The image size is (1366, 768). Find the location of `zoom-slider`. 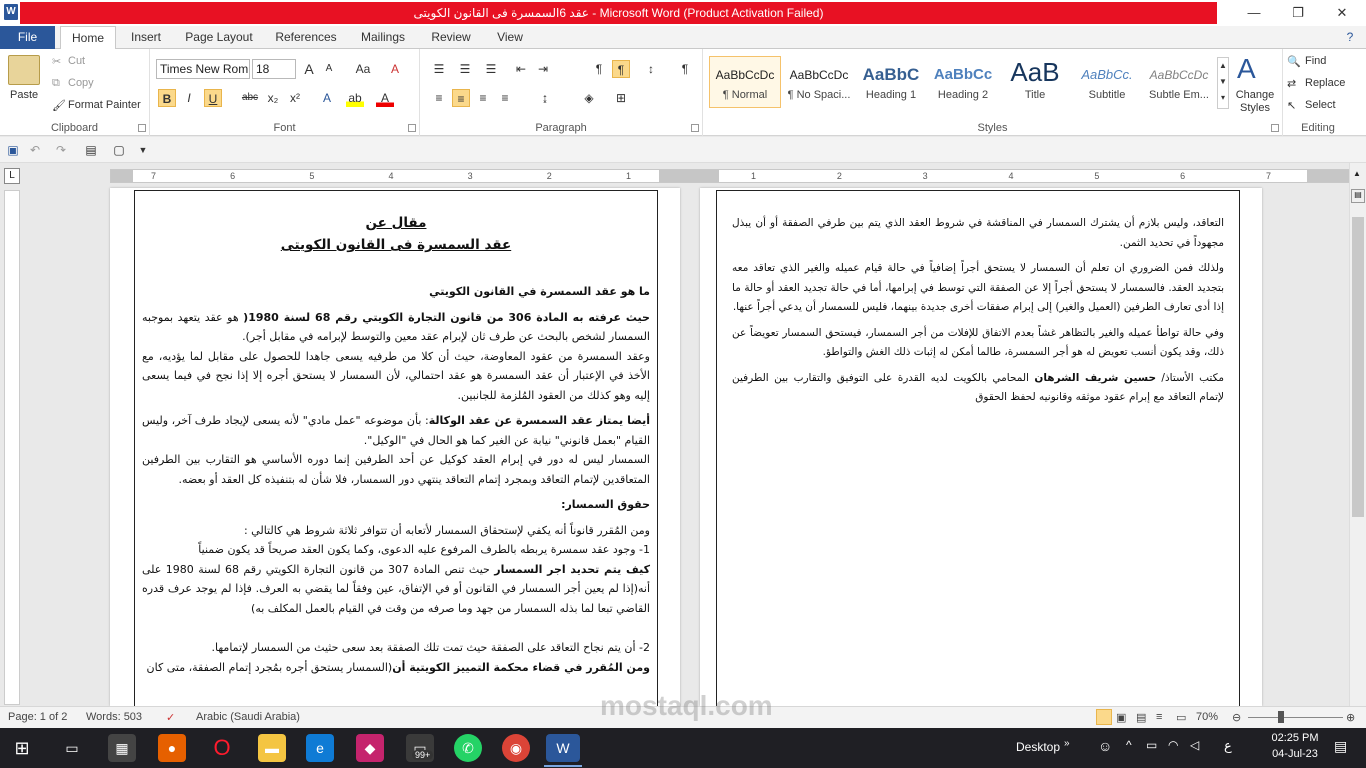

zoom-slider is located at coordinates (1295, 717).